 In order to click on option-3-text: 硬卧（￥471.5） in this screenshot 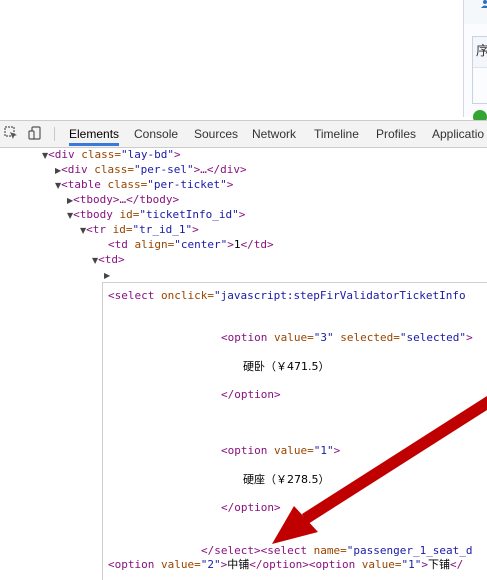, I will do `click(286, 366)`.